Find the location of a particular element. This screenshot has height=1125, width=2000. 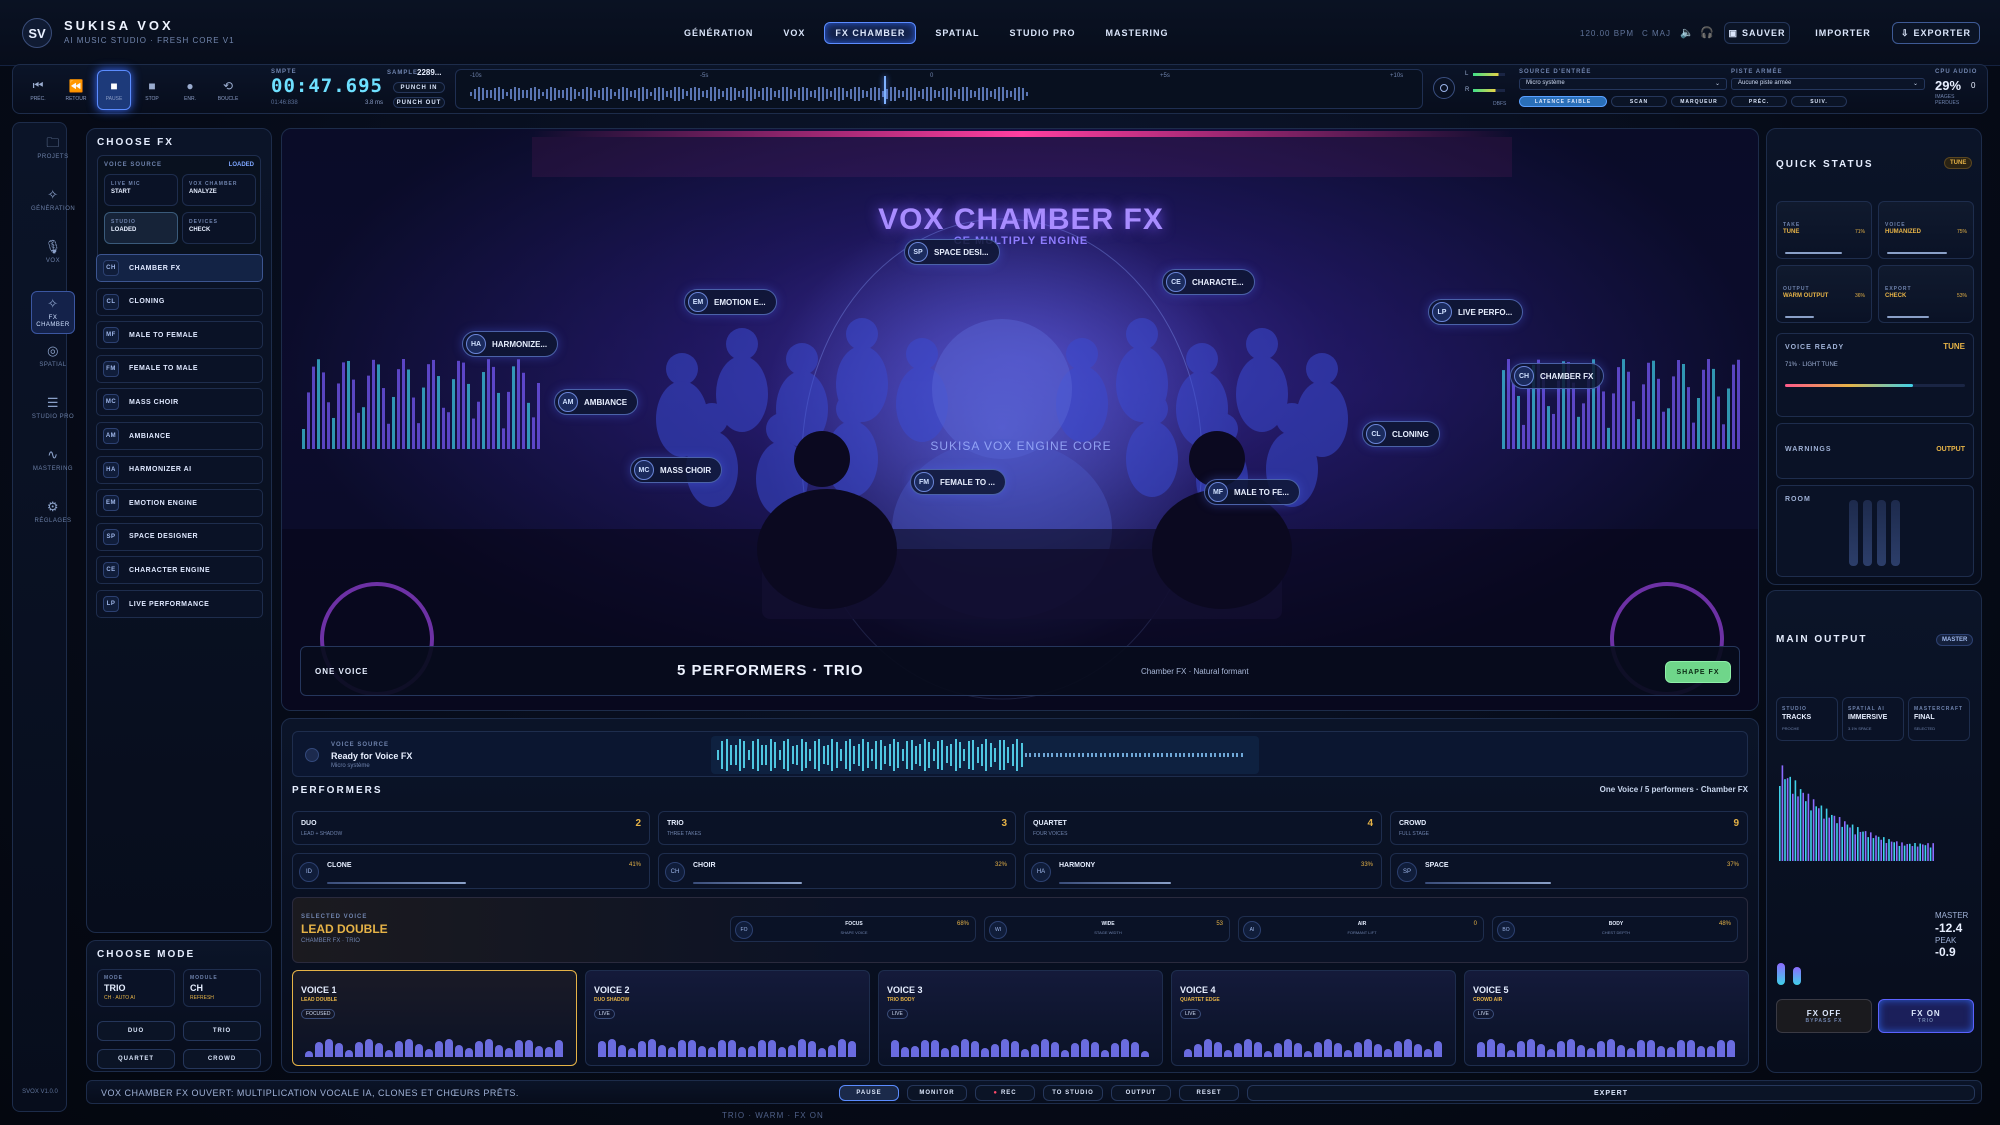

action-latence-faible: LATENCE FAIBLE is located at coordinates (1563, 101).